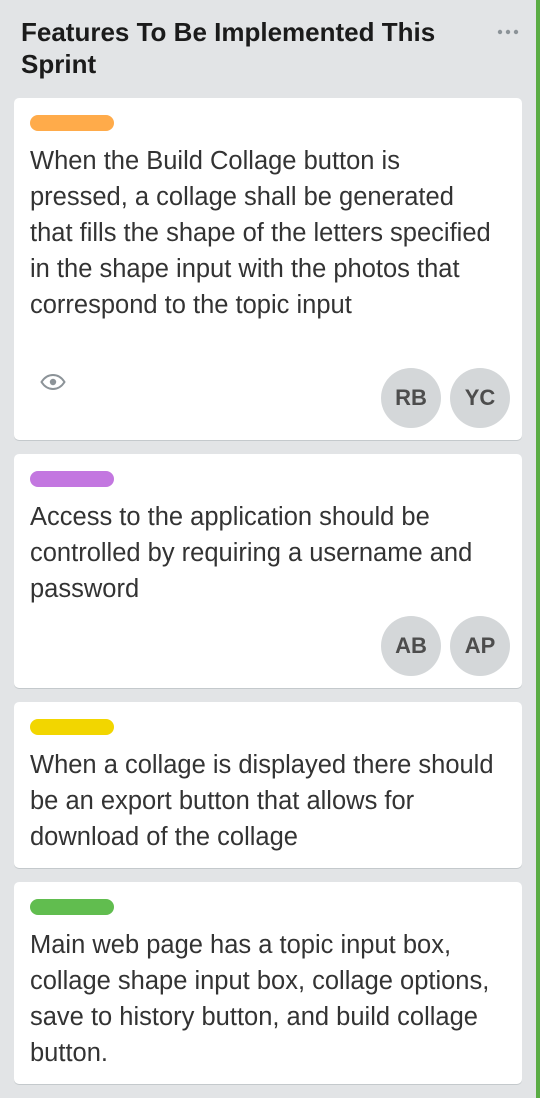  Describe the element at coordinates (241, 48) in the screenshot. I see `list-title: Features To Be Implemented This Sprint` at that location.